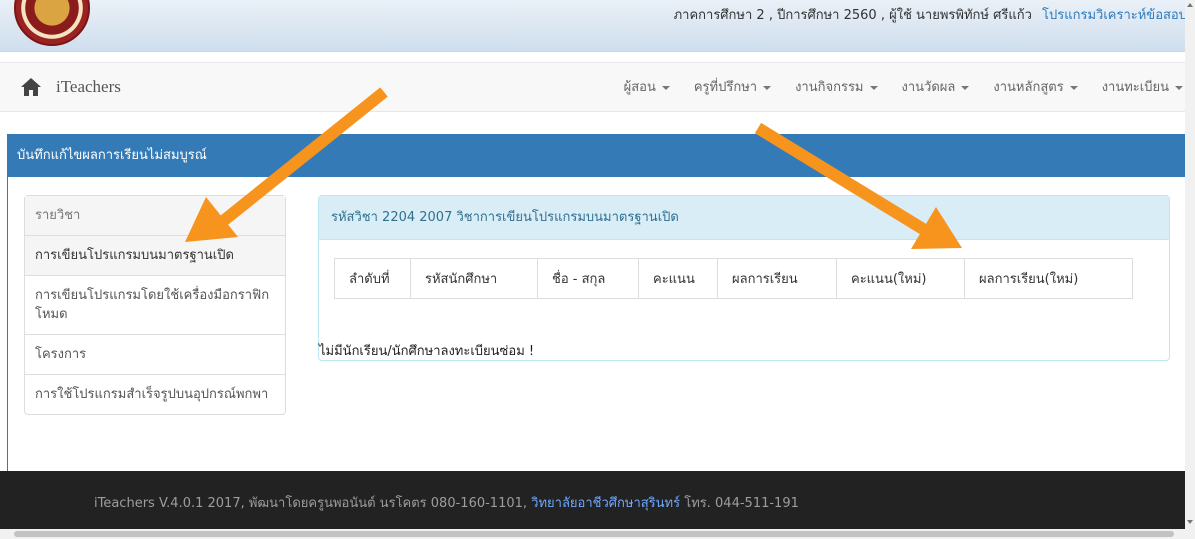 The width and height of the screenshot is (1195, 539). Describe the element at coordinates (777, 278) in the screenshot. I see `column-header: ผลการเรียน` at that location.